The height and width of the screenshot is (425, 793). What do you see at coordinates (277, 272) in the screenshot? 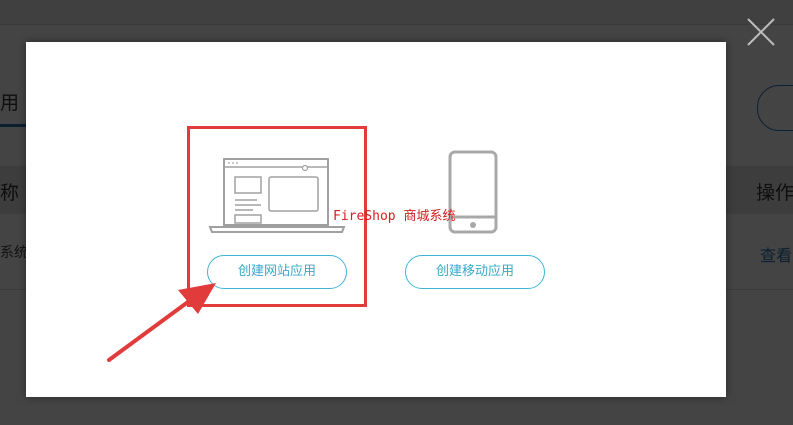
I see `create-web-app-button: 创建网站应用` at bounding box center [277, 272].